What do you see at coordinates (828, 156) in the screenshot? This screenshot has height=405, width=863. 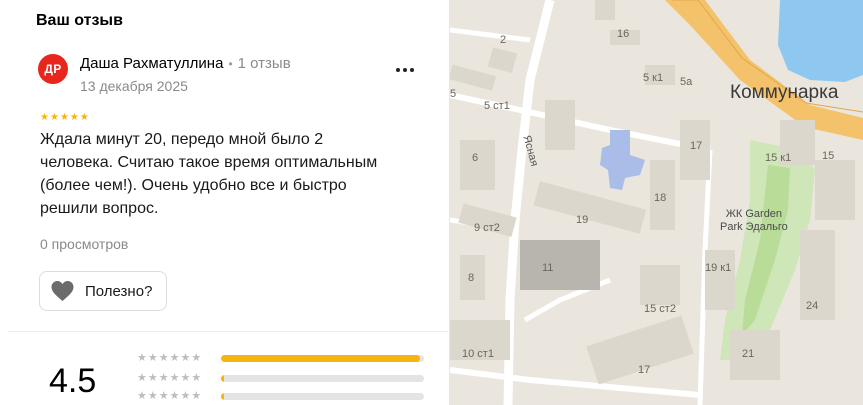 I see `map-house-number: 15` at bounding box center [828, 156].